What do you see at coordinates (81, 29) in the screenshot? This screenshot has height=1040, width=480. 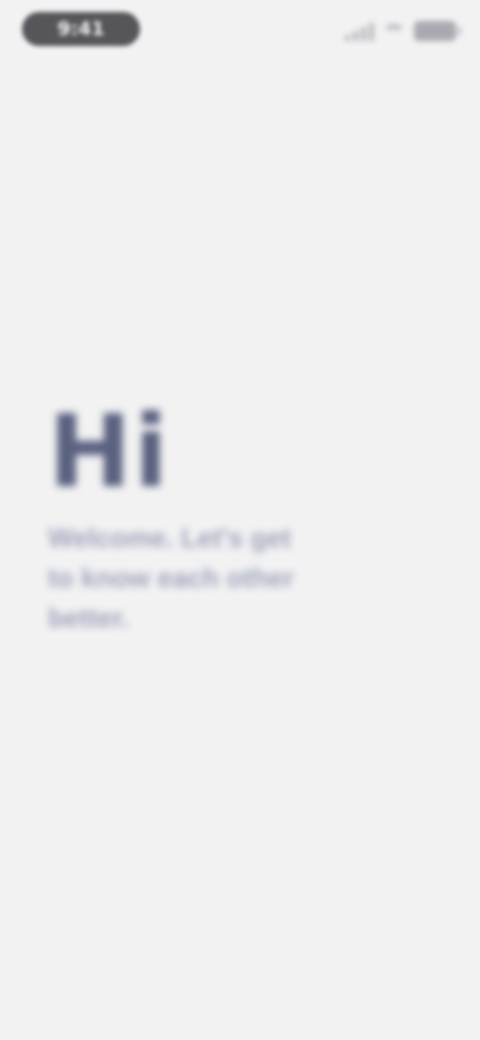 I see `status-time: 9:41` at bounding box center [81, 29].